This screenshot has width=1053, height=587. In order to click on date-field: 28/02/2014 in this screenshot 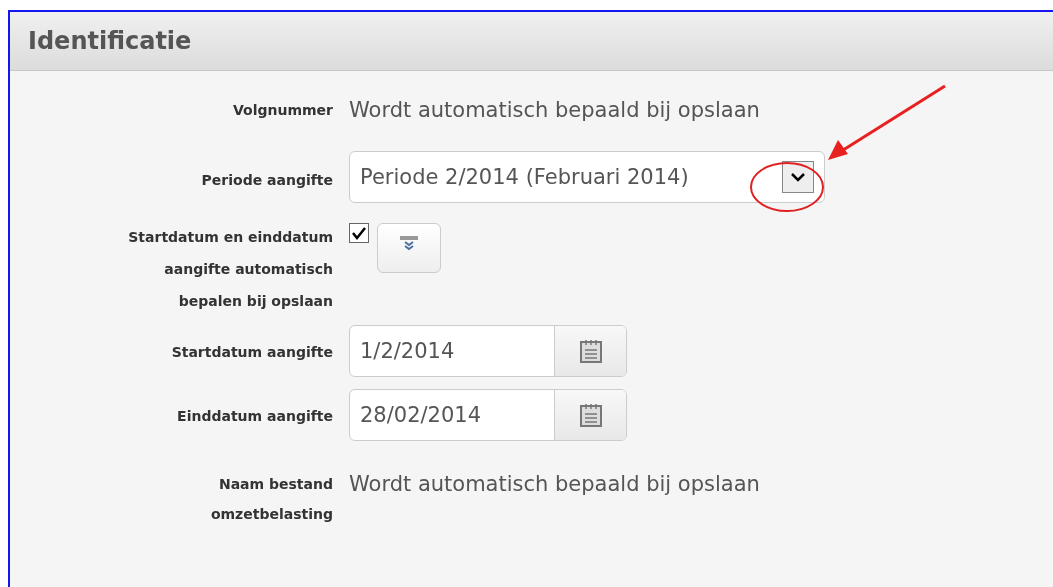, I will do `click(452, 415)`.